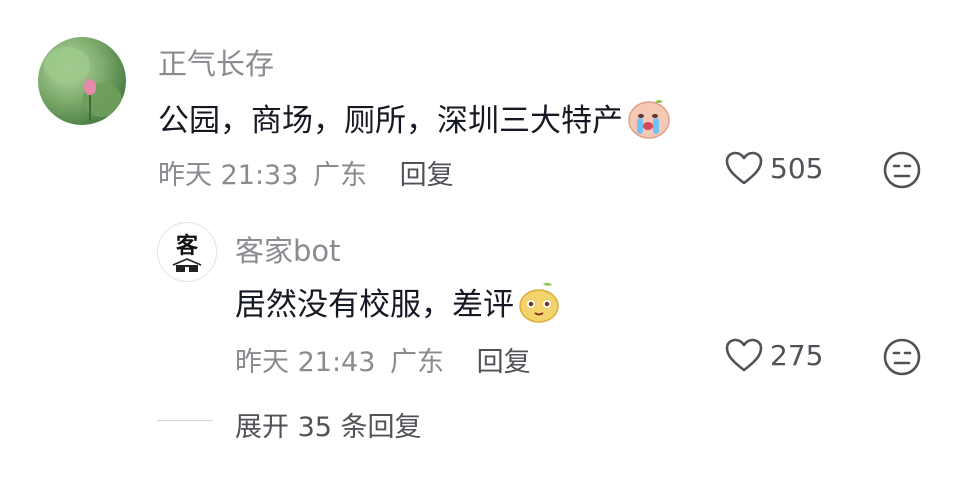 The width and height of the screenshot is (960, 484). What do you see at coordinates (417, 362) in the screenshot?
I see `reply-location: 广东` at bounding box center [417, 362].